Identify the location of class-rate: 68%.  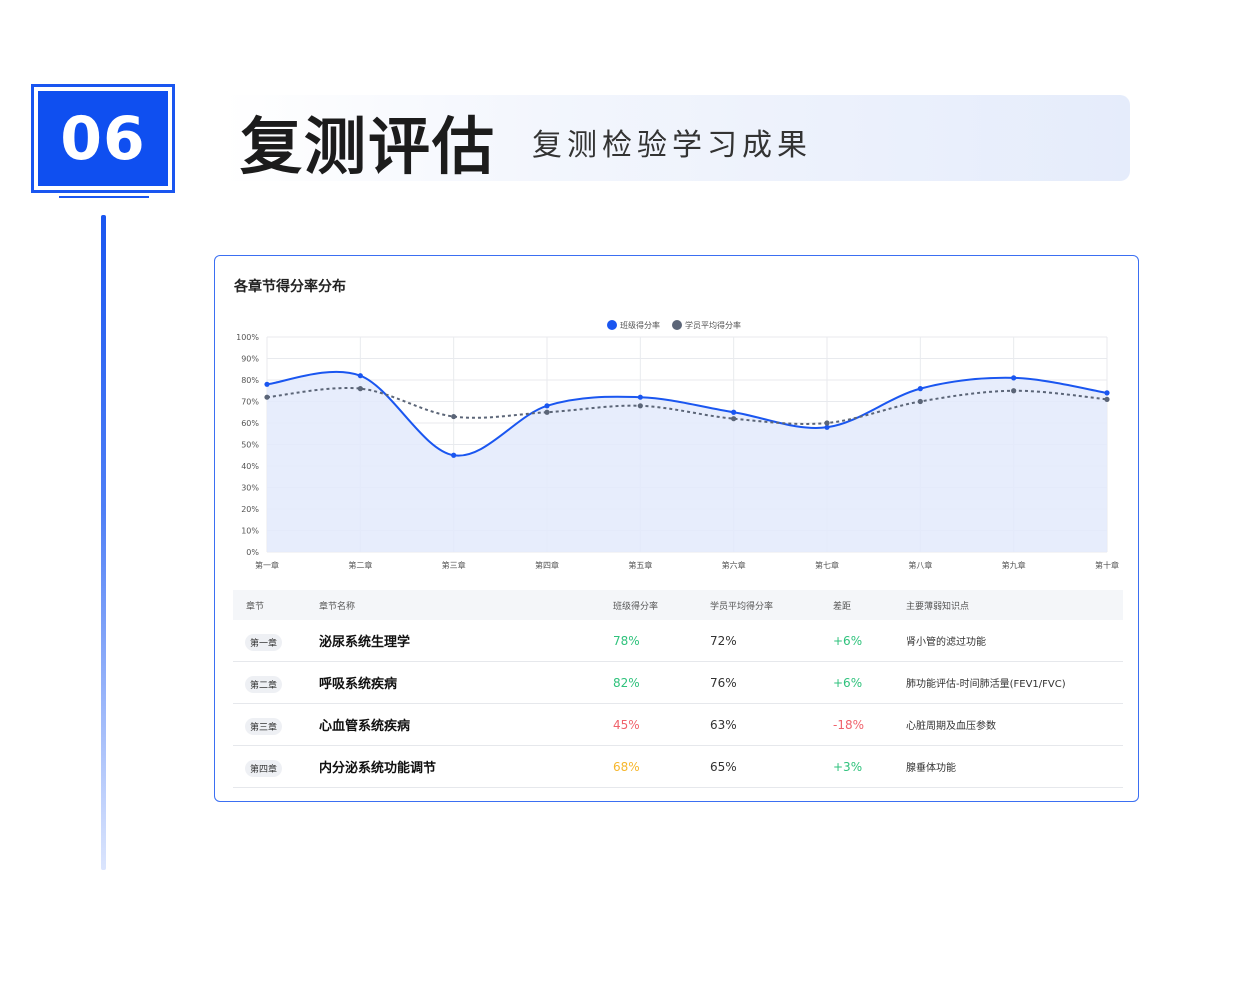
(626, 766).